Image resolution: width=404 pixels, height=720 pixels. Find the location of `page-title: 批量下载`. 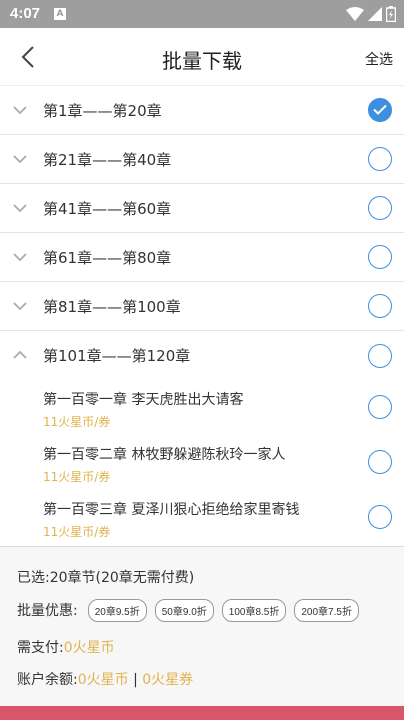

page-title: 批量下载 is located at coordinates (202, 61).